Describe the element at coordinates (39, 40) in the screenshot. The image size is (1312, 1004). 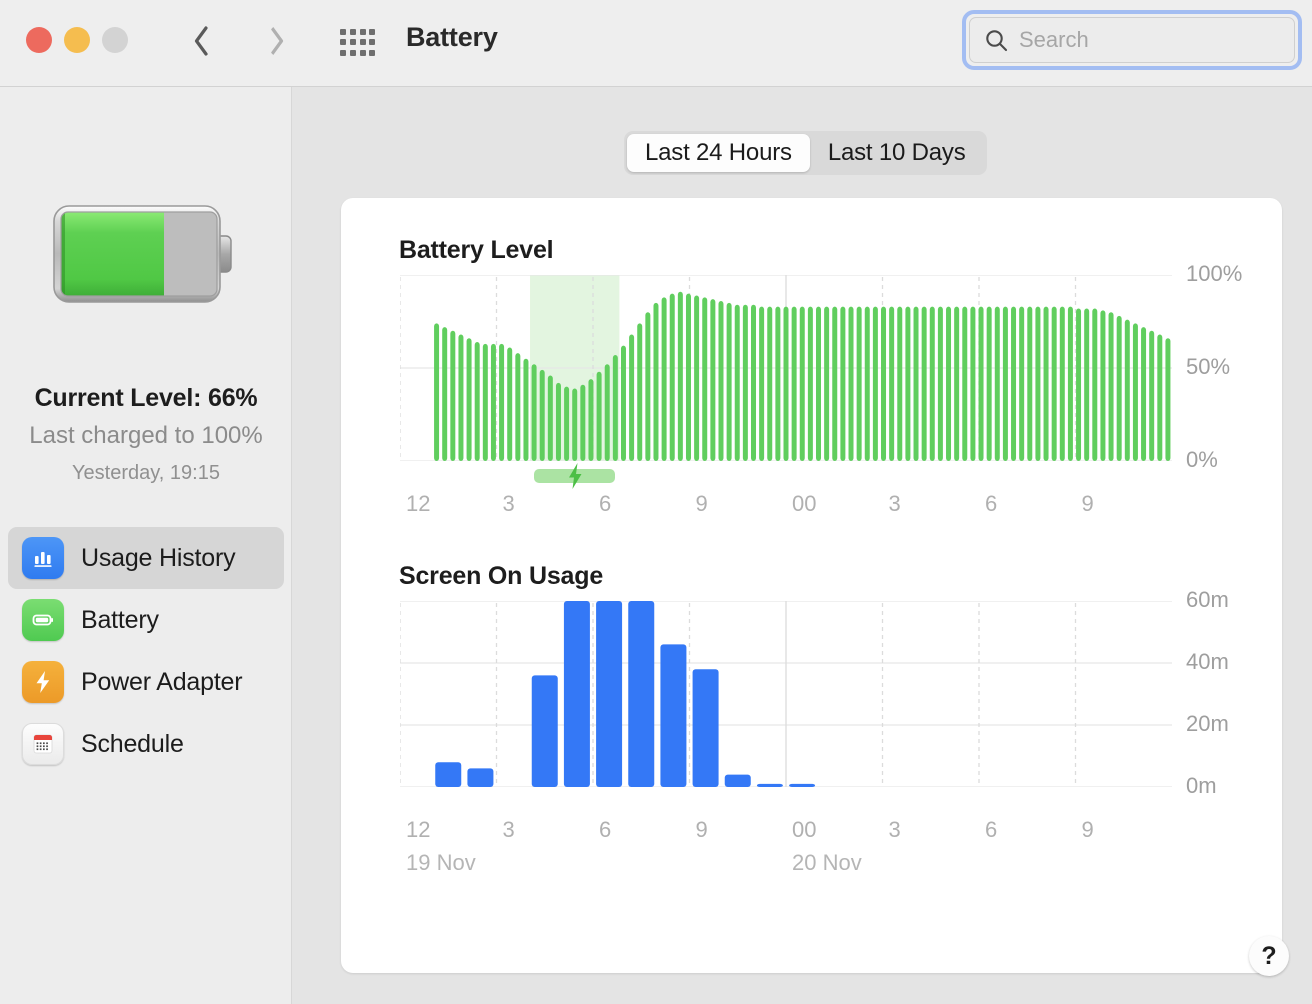
I see `close-button` at that location.